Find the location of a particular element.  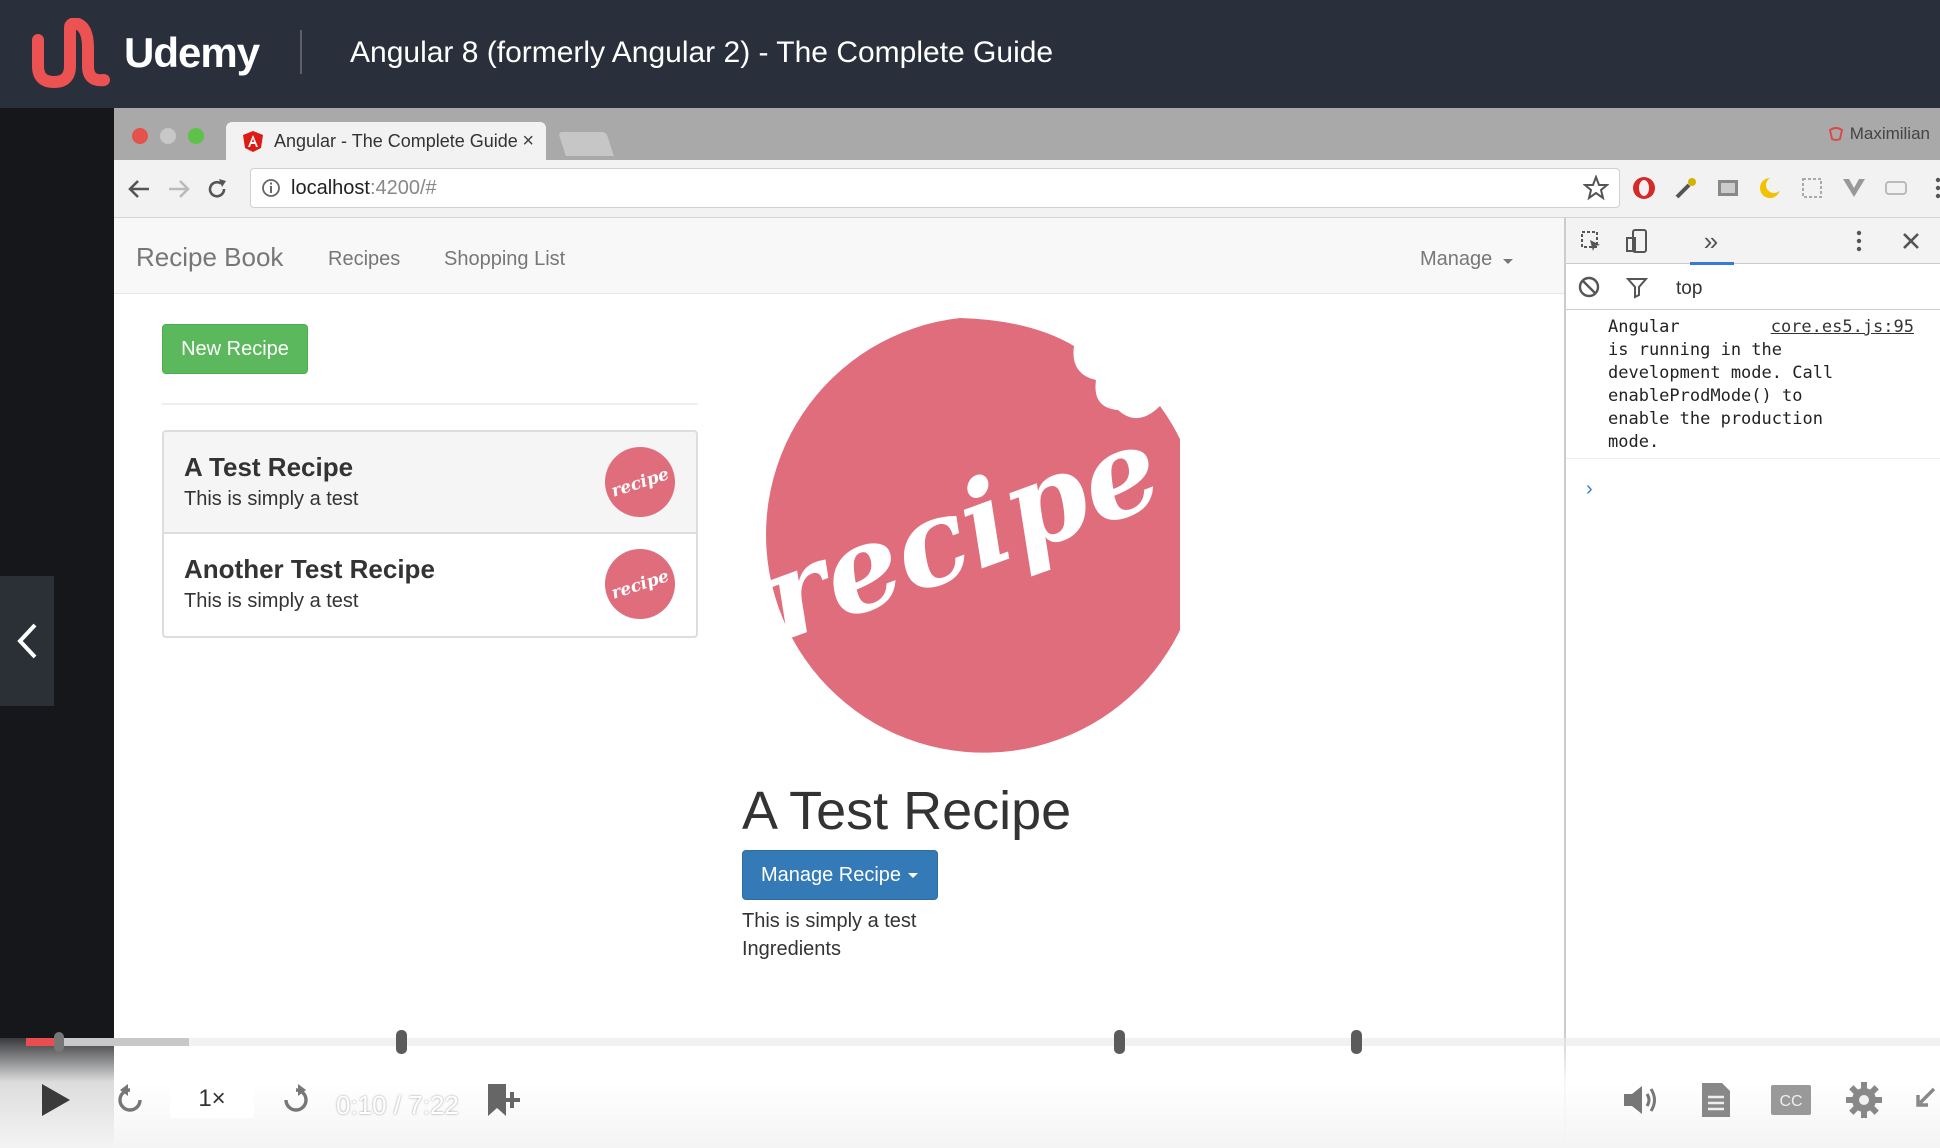

transcript-icon is located at coordinates (1716, 1100).